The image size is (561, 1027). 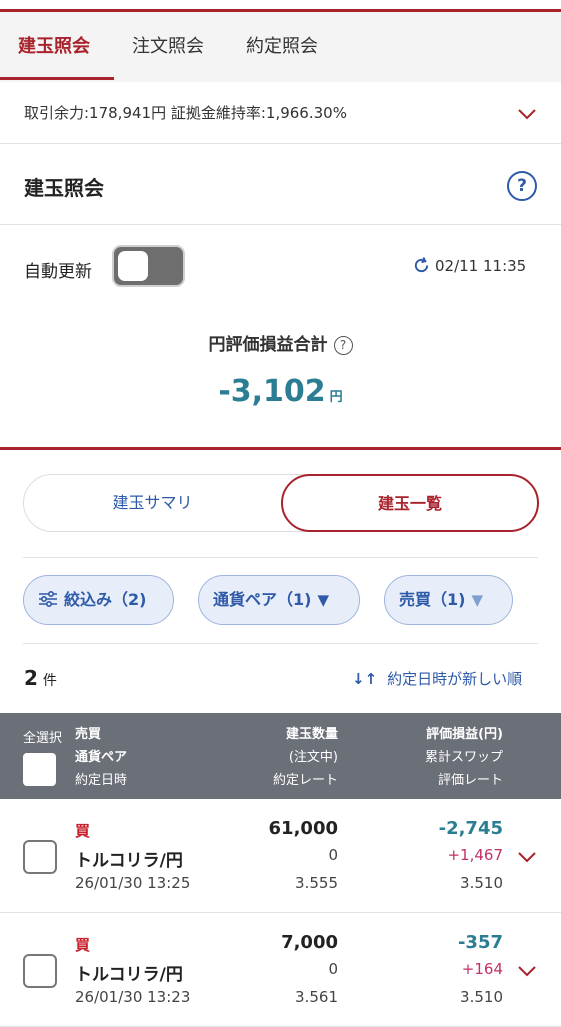 I want to click on row-swap: +164, so click(x=482, y=969).